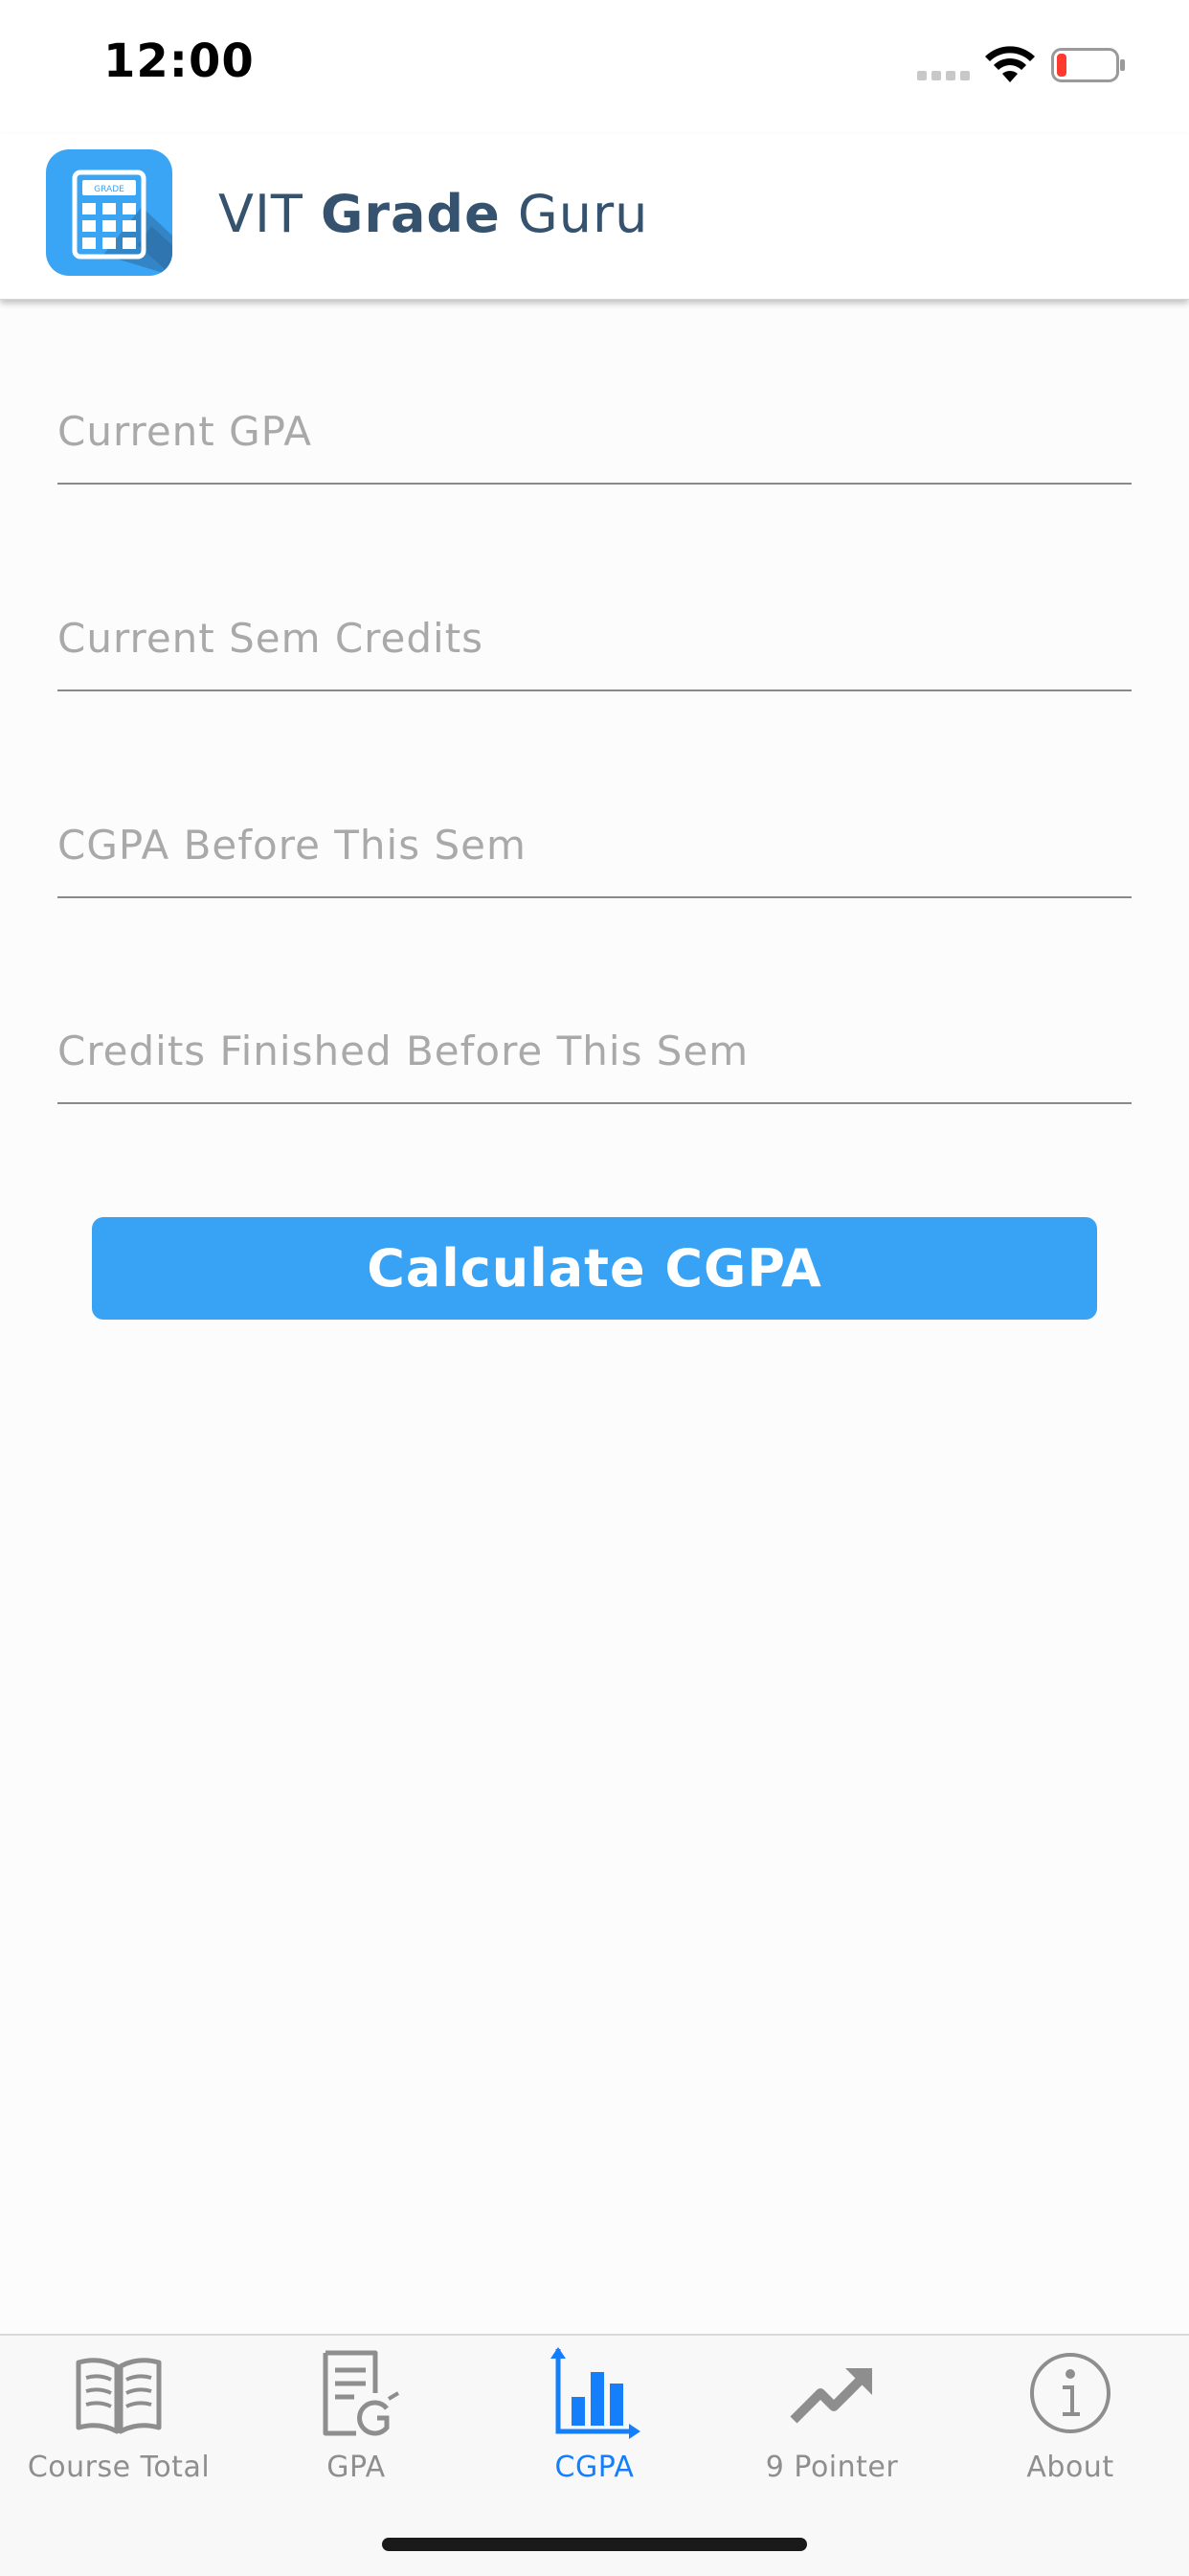 The height and width of the screenshot is (2576, 1189). I want to click on current-sem-credits-field, so click(594, 637).